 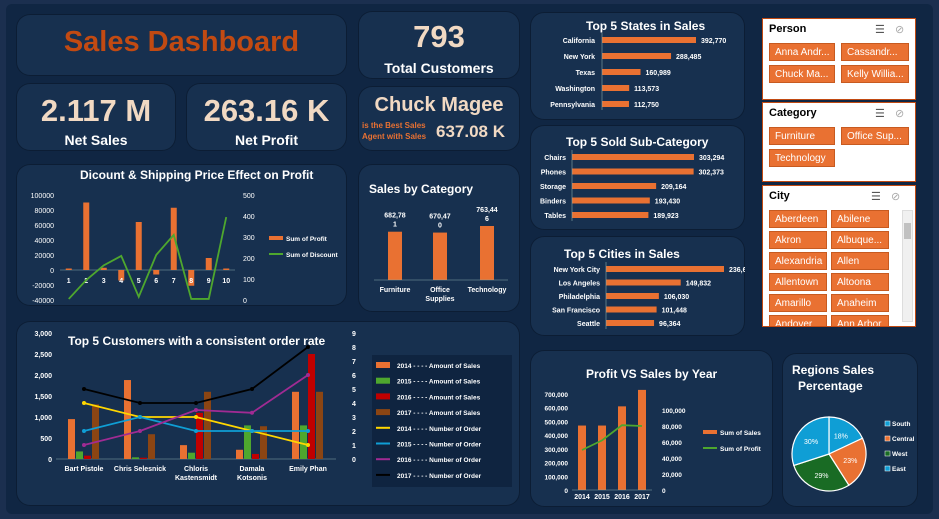 What do you see at coordinates (907, 231) in the screenshot?
I see `scroll-thumb` at bounding box center [907, 231].